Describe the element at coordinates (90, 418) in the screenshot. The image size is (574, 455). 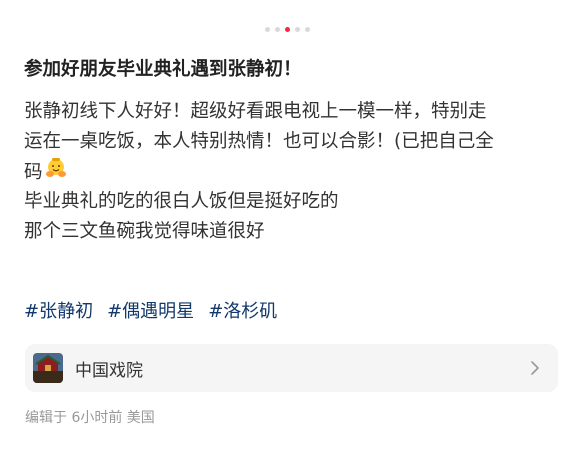
I see `post-meta: 编辑于 6小时前 美国` at that location.